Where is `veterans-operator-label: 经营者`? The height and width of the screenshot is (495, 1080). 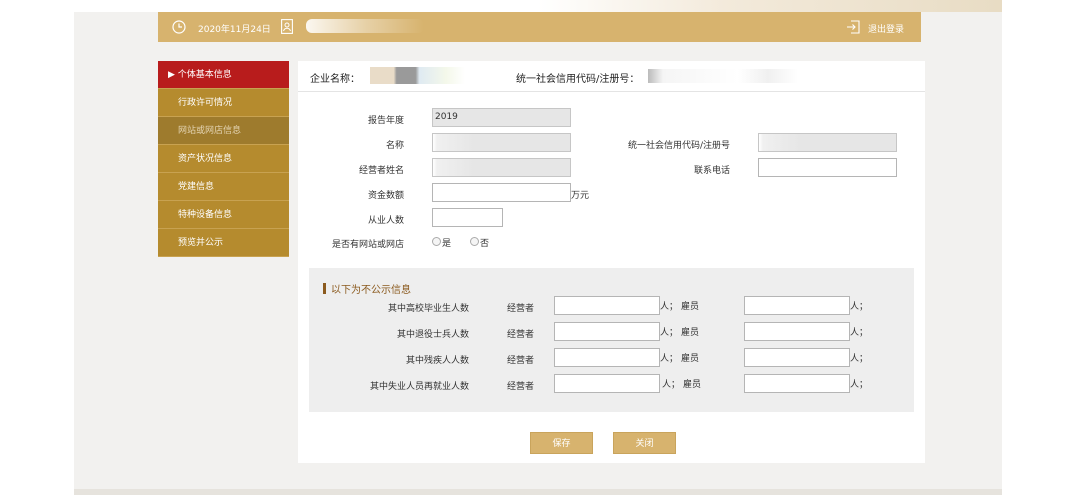
veterans-operator-label: 经营者 is located at coordinates (521, 335).